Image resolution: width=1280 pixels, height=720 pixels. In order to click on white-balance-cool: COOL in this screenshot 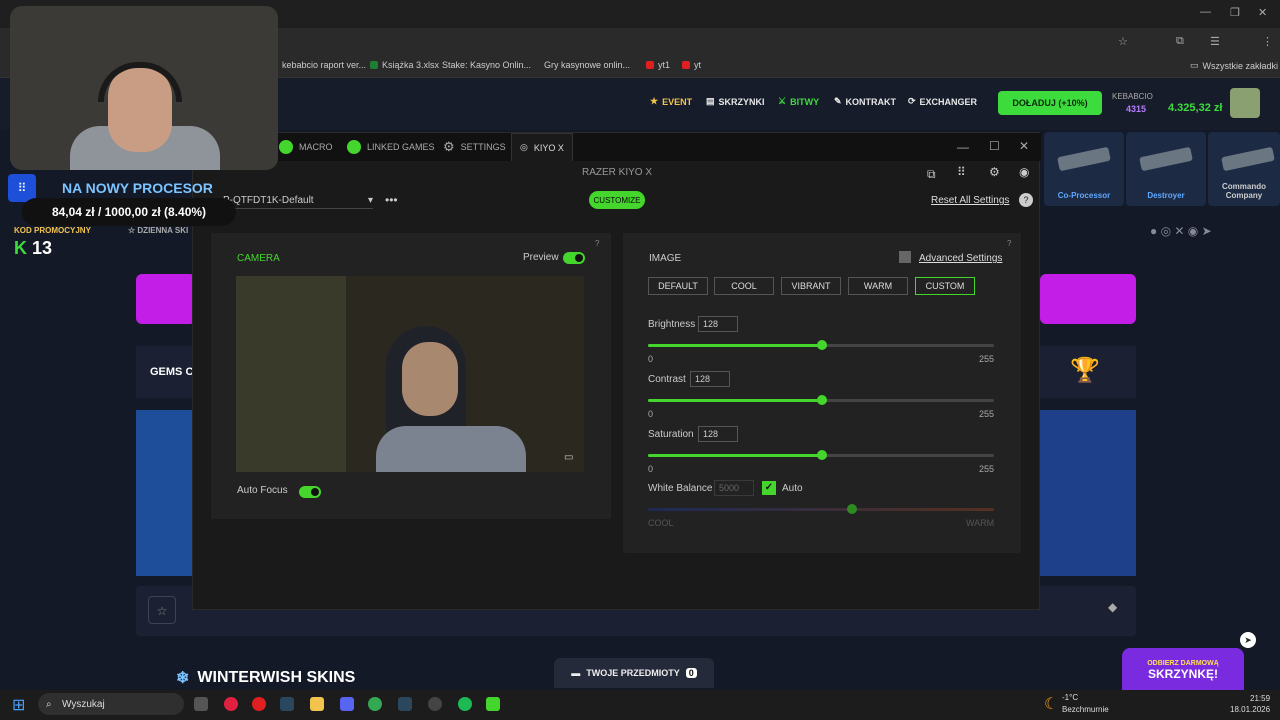, I will do `click(661, 523)`.